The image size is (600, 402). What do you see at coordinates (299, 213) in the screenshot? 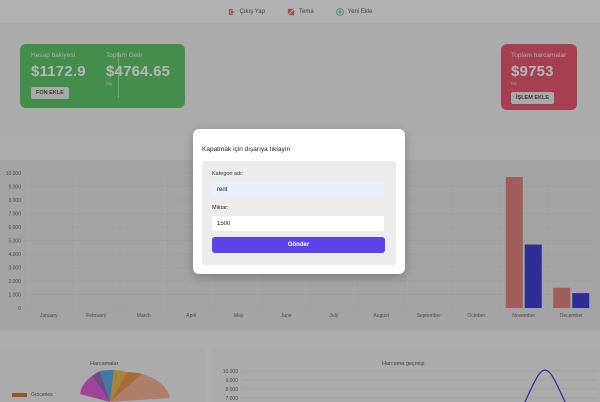
I see `expense-form: Kategori adı: Miktar: Gönder` at bounding box center [299, 213].